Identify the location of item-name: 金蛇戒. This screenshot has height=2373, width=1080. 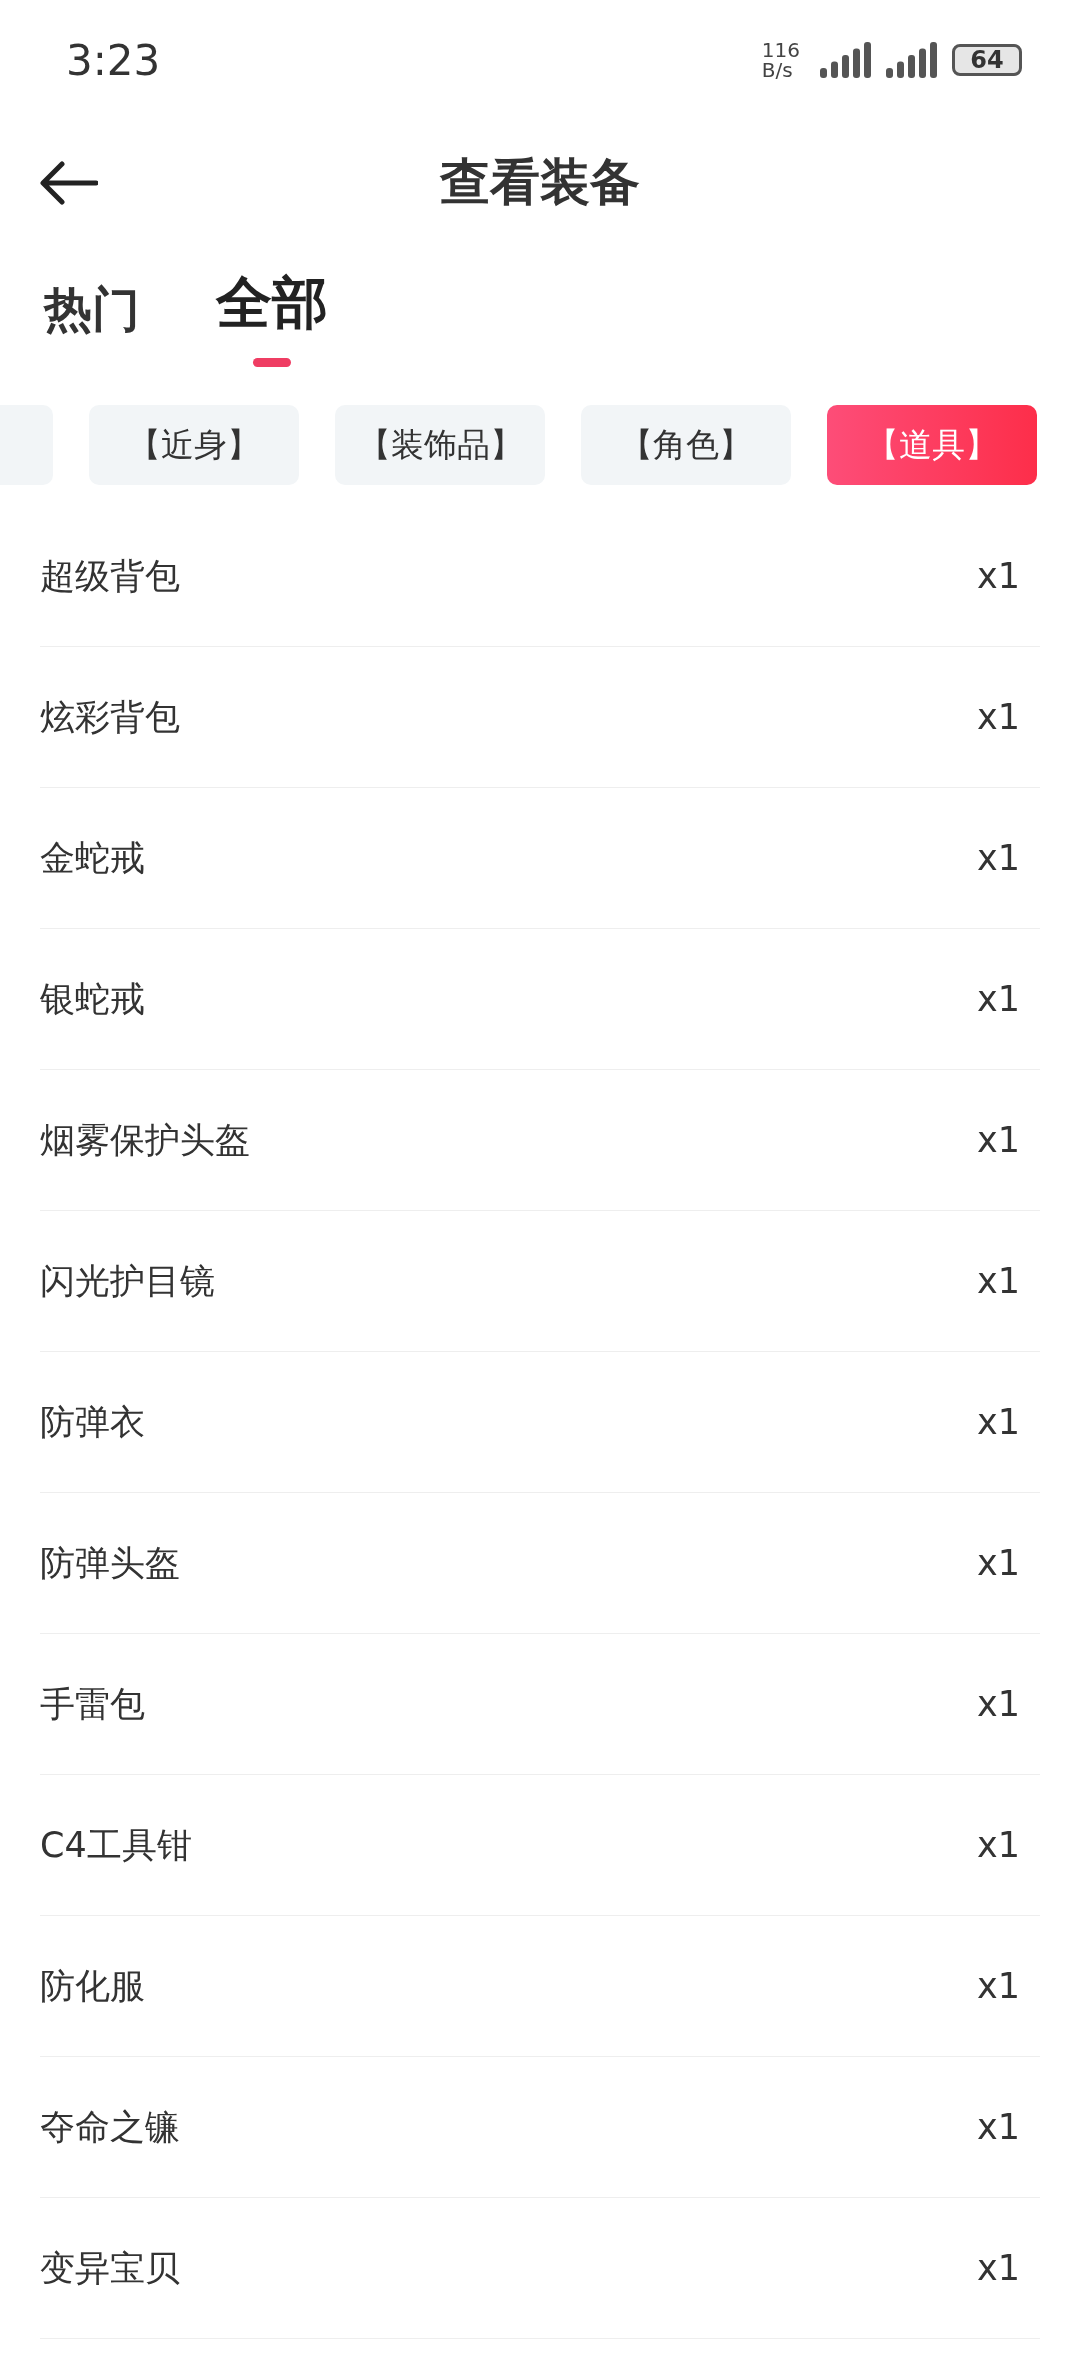
(92, 858).